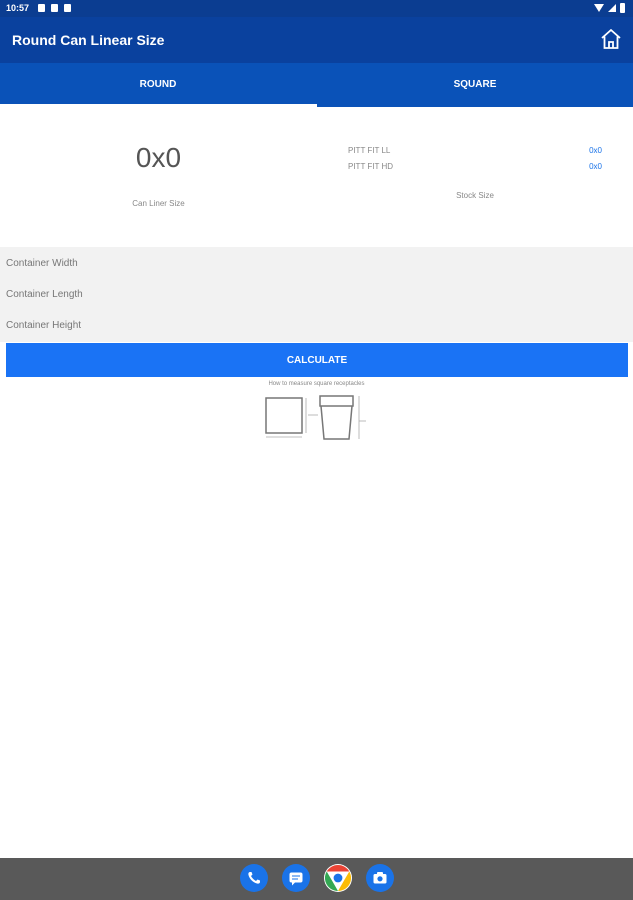 This screenshot has height=900, width=633. Describe the element at coordinates (316, 40) in the screenshot. I see `app-bar: Round Can Linear Size` at that location.